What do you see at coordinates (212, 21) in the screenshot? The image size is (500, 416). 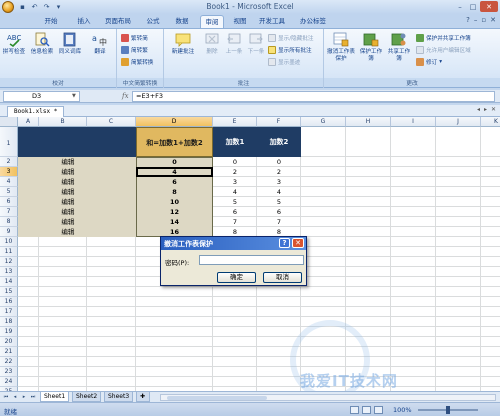 I see `tab-review: 审阅` at bounding box center [212, 21].